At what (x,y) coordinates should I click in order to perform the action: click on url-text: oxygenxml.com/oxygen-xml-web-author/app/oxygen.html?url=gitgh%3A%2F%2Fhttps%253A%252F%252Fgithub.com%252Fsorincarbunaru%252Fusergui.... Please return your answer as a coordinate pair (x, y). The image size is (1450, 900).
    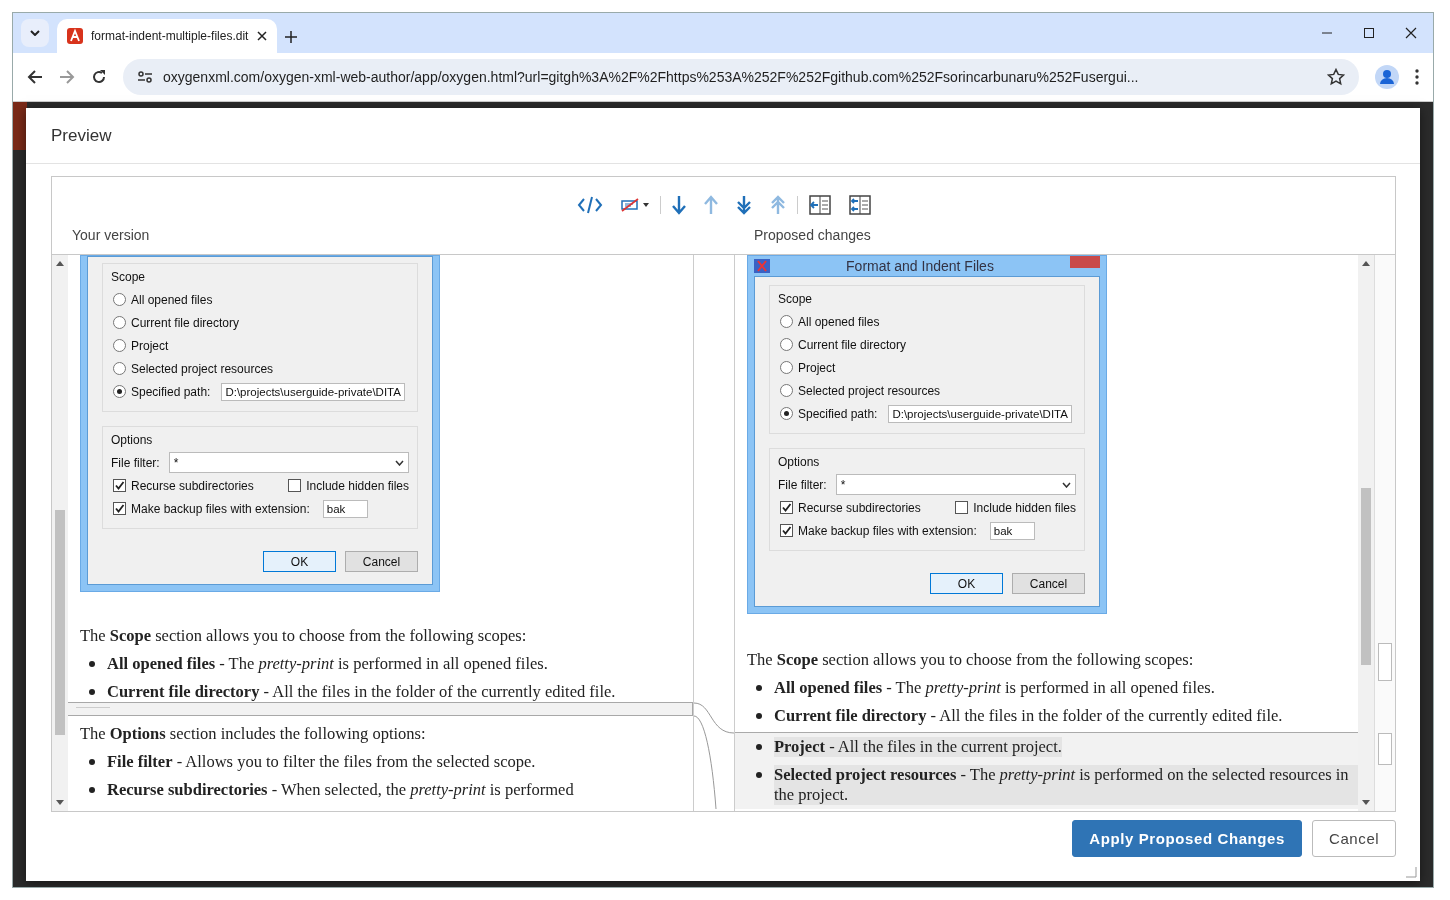
    Looking at the image, I should click on (651, 77).